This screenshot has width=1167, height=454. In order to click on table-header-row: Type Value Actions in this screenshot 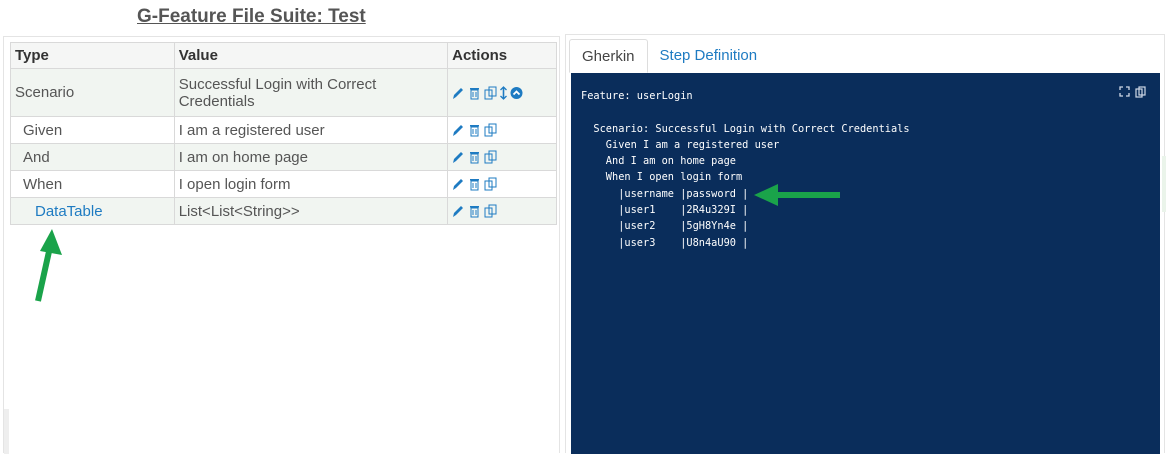, I will do `click(283, 55)`.